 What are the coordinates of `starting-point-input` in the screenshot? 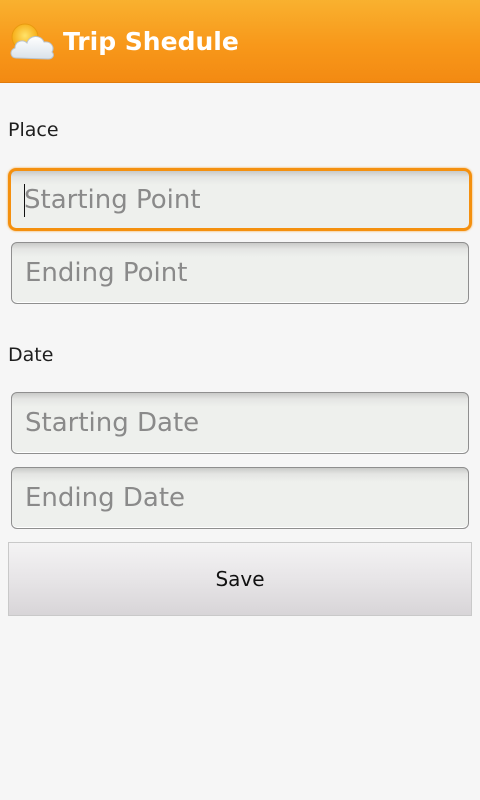 It's located at (240, 199).